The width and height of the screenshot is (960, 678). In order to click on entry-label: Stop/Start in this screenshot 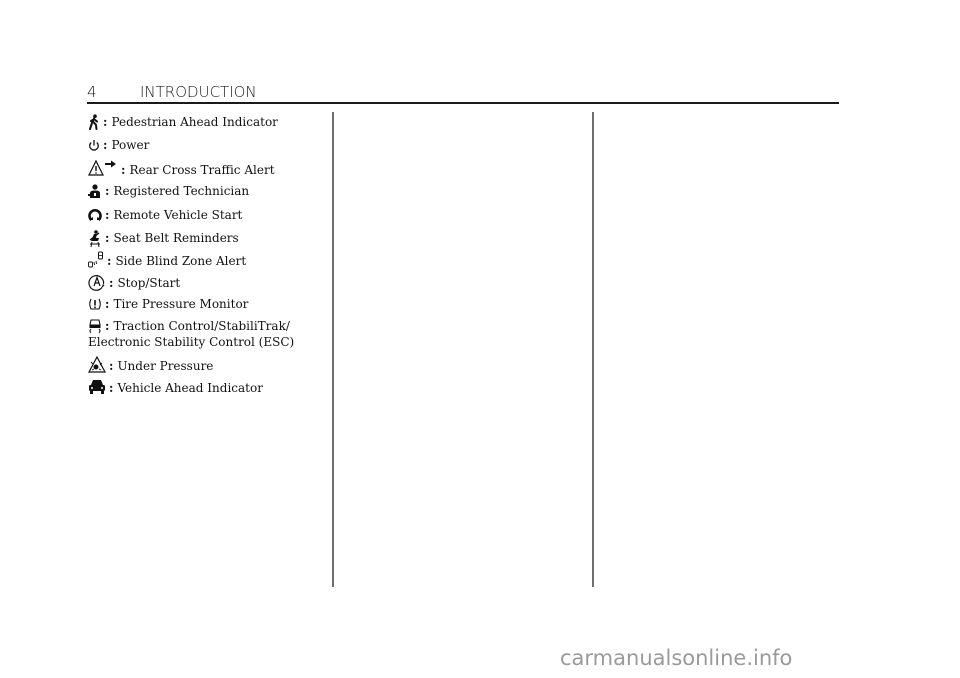, I will do `click(149, 283)`.